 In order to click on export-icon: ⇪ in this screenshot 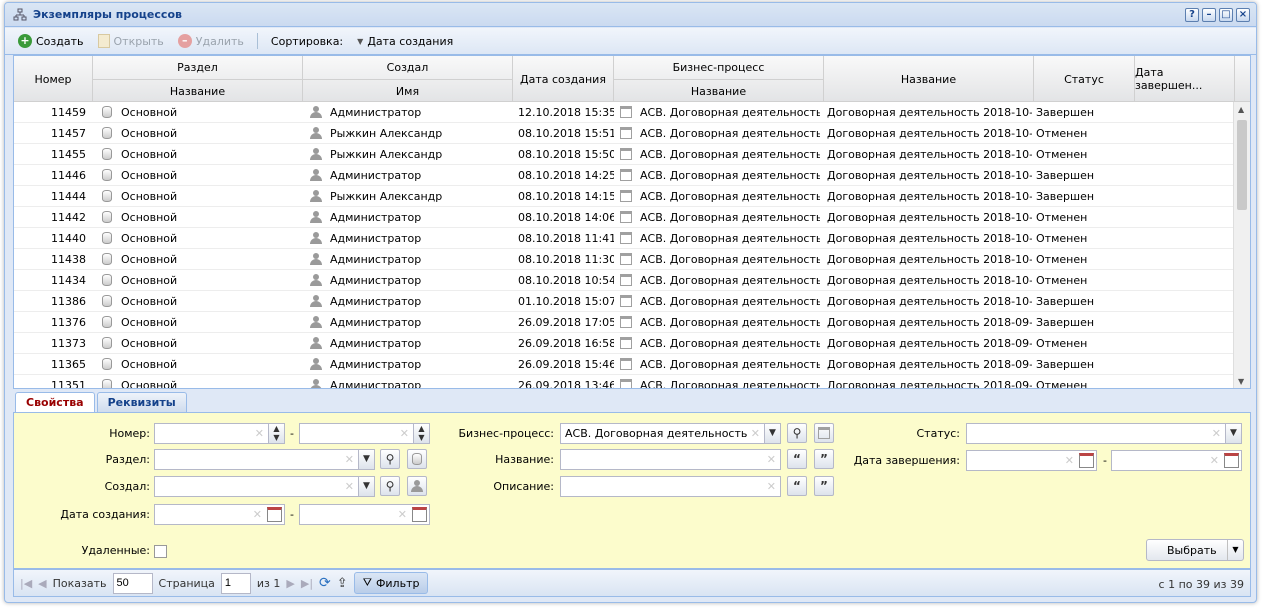, I will do `click(342, 583)`.